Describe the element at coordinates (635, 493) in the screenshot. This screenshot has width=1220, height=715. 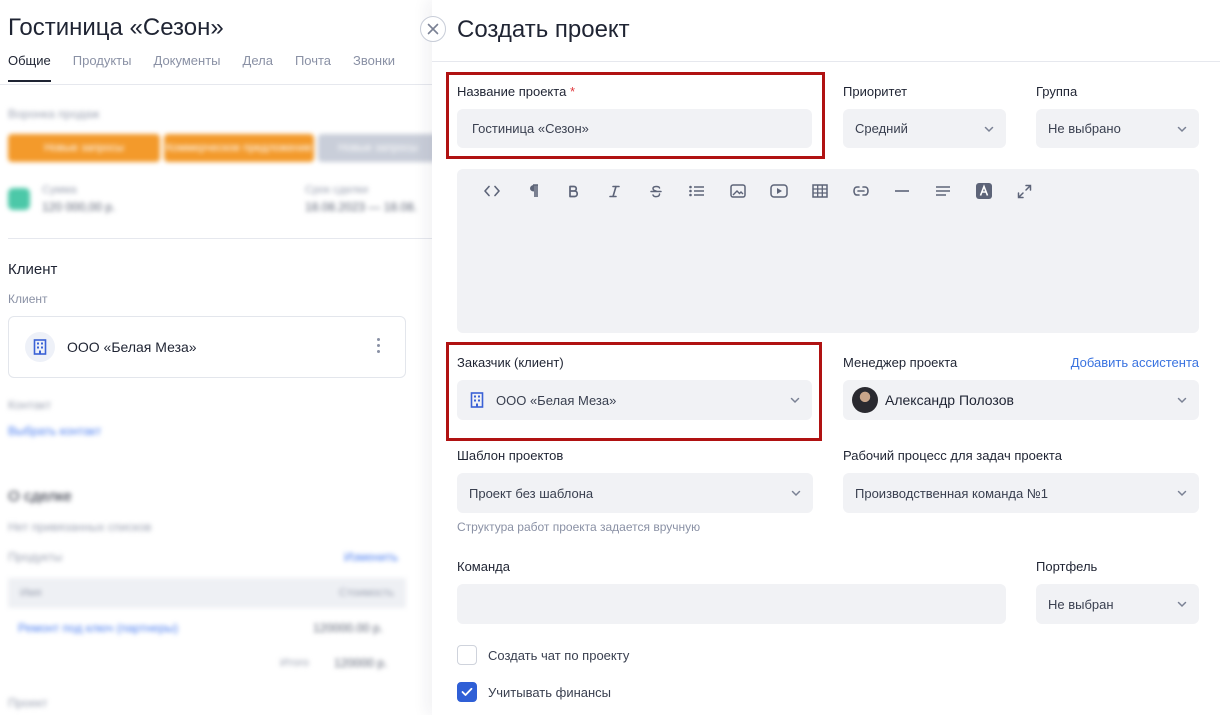
I see `template-select: Проект без шаблона` at that location.